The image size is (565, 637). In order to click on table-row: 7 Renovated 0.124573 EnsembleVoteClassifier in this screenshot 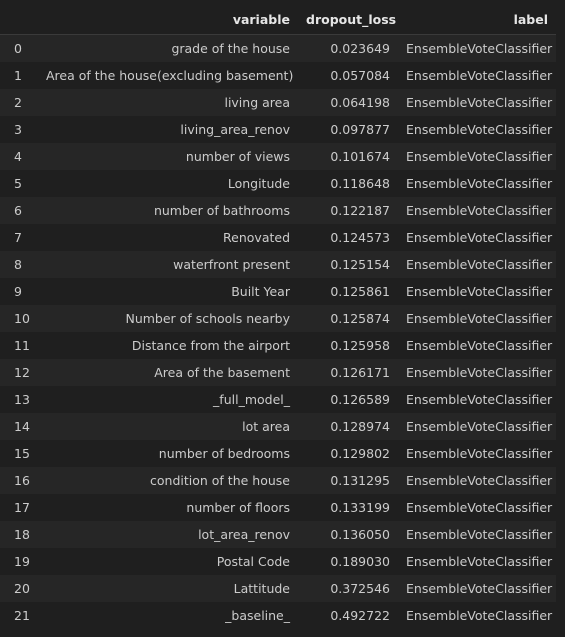, I will do `click(278, 237)`.